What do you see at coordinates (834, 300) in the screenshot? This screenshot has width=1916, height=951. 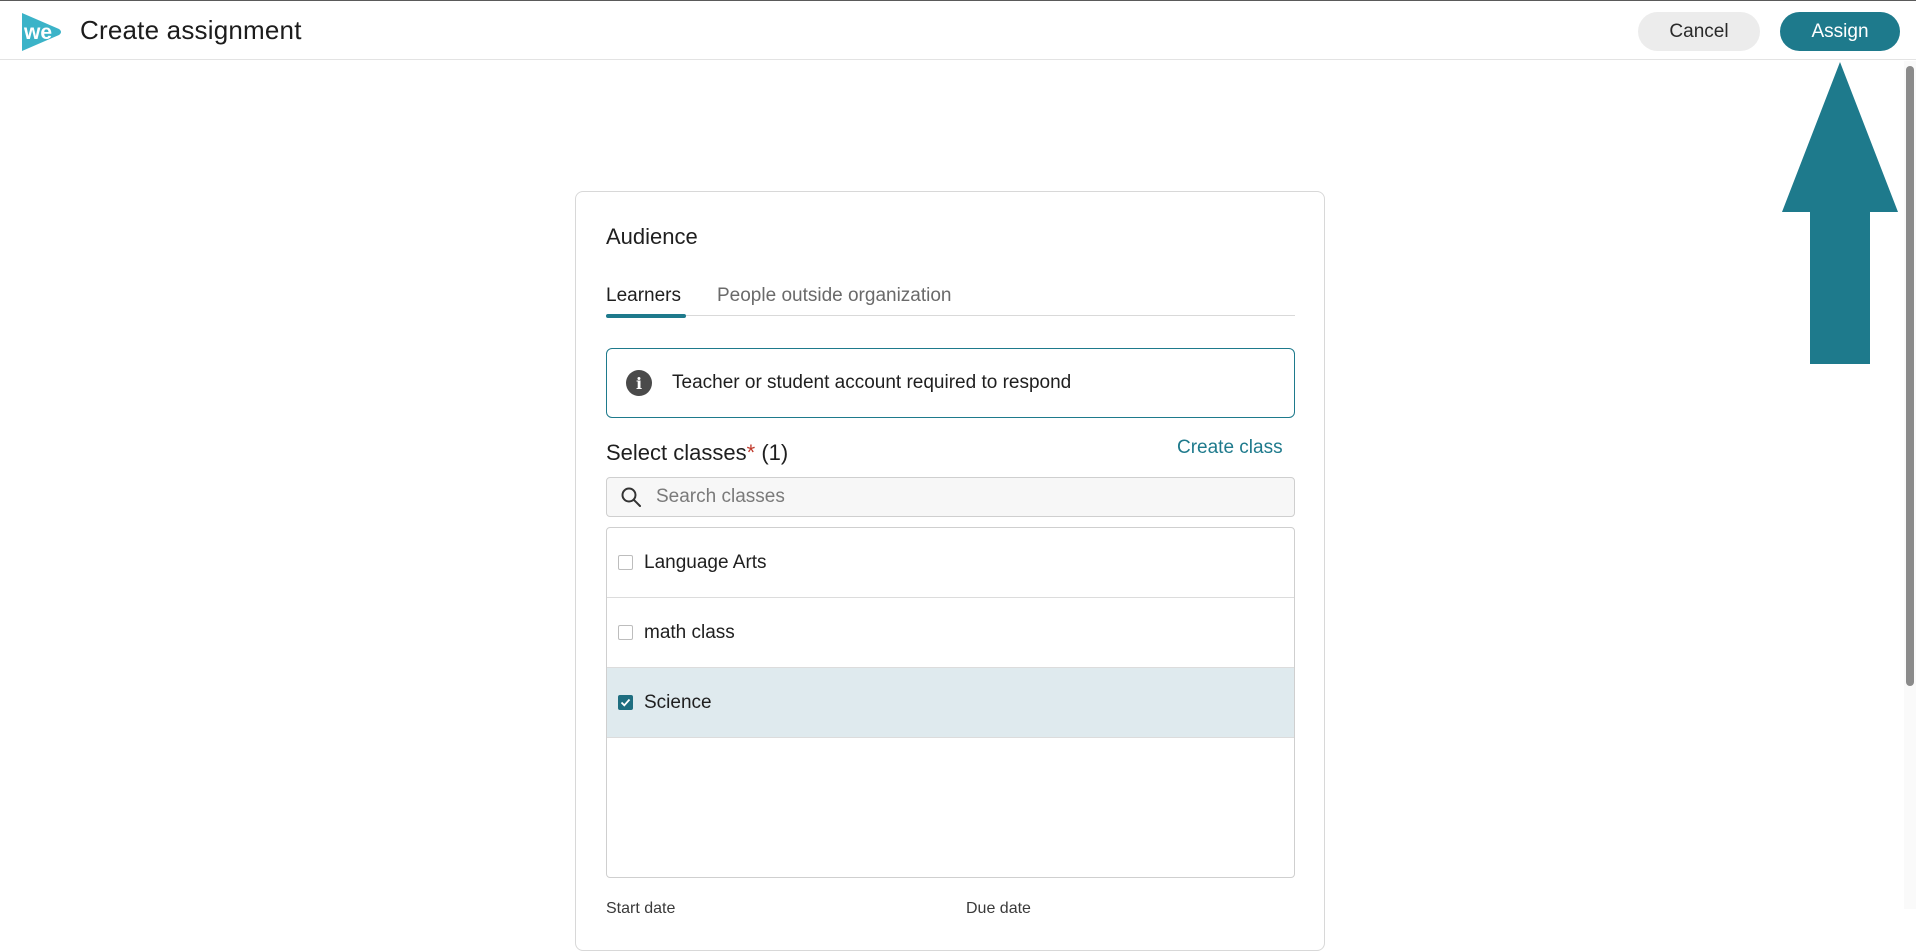 I see `tab-people-outside-organization: People outside organization` at bounding box center [834, 300].